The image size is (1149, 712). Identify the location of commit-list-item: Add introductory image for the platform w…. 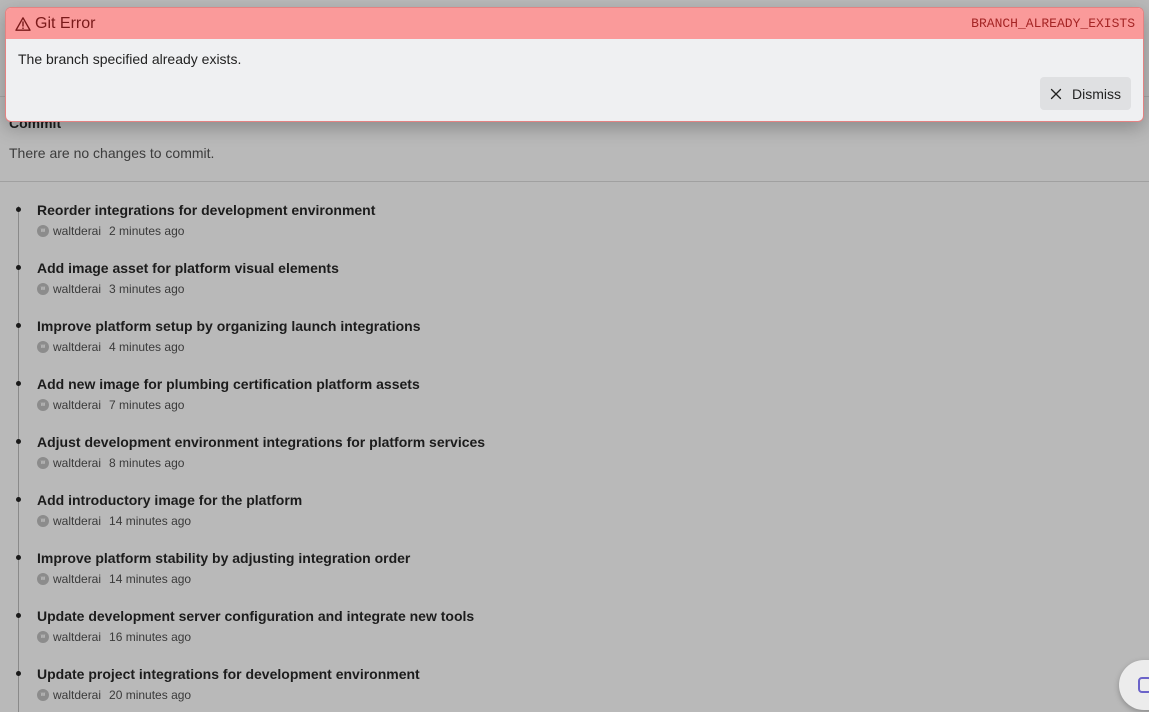
(574, 518).